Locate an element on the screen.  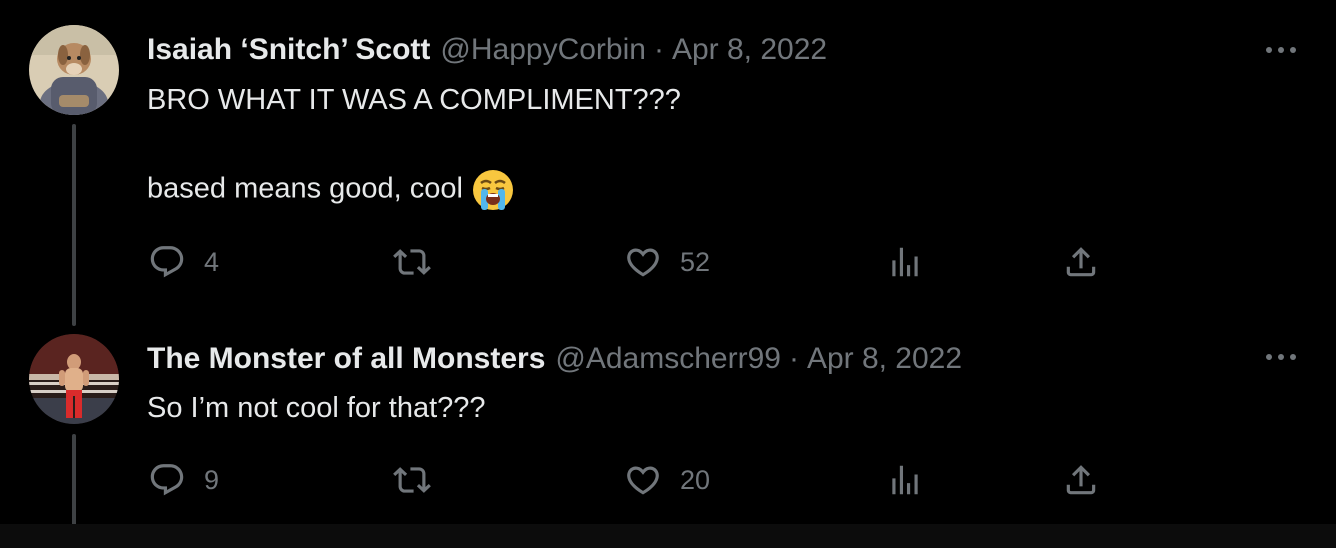
retweet-button is located at coordinates (412, 480).